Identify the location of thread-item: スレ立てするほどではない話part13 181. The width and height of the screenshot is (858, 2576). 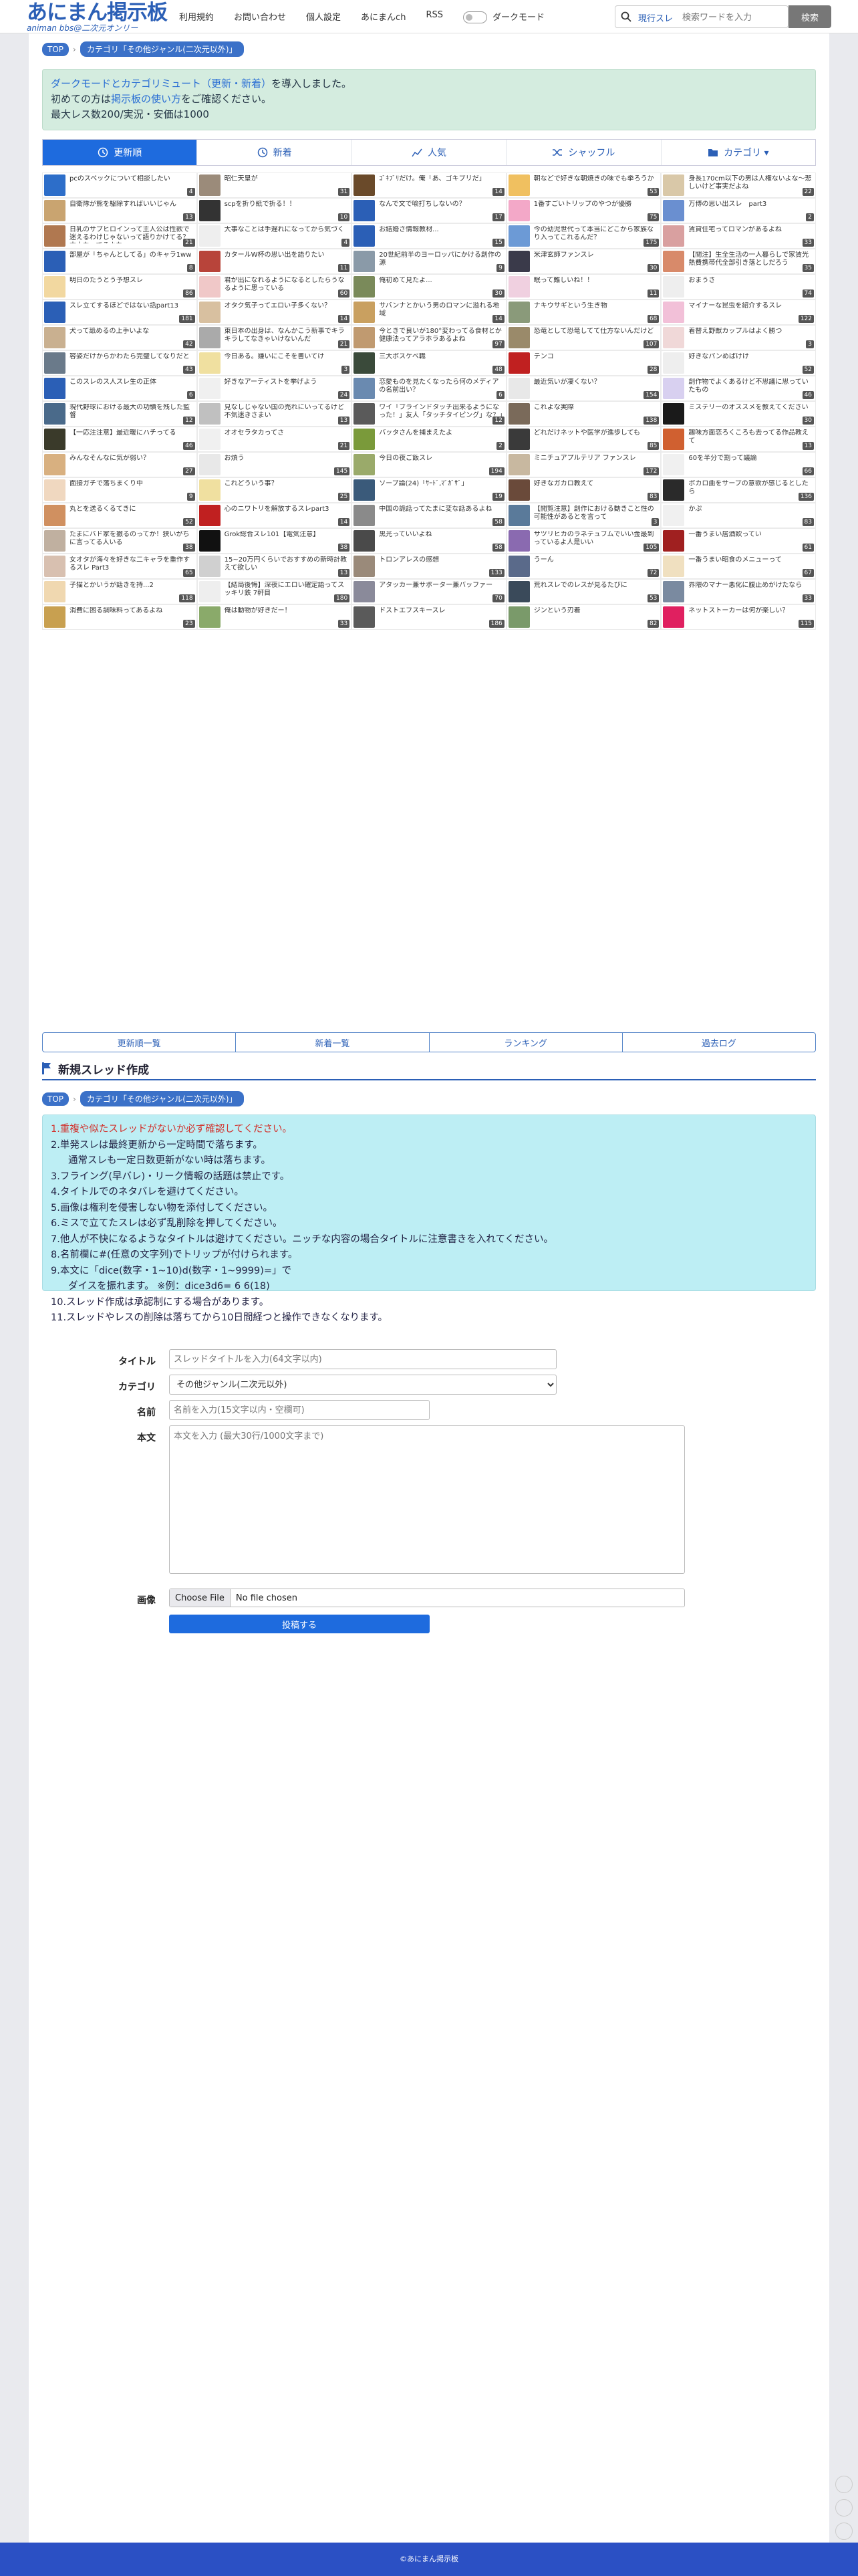
(120, 312).